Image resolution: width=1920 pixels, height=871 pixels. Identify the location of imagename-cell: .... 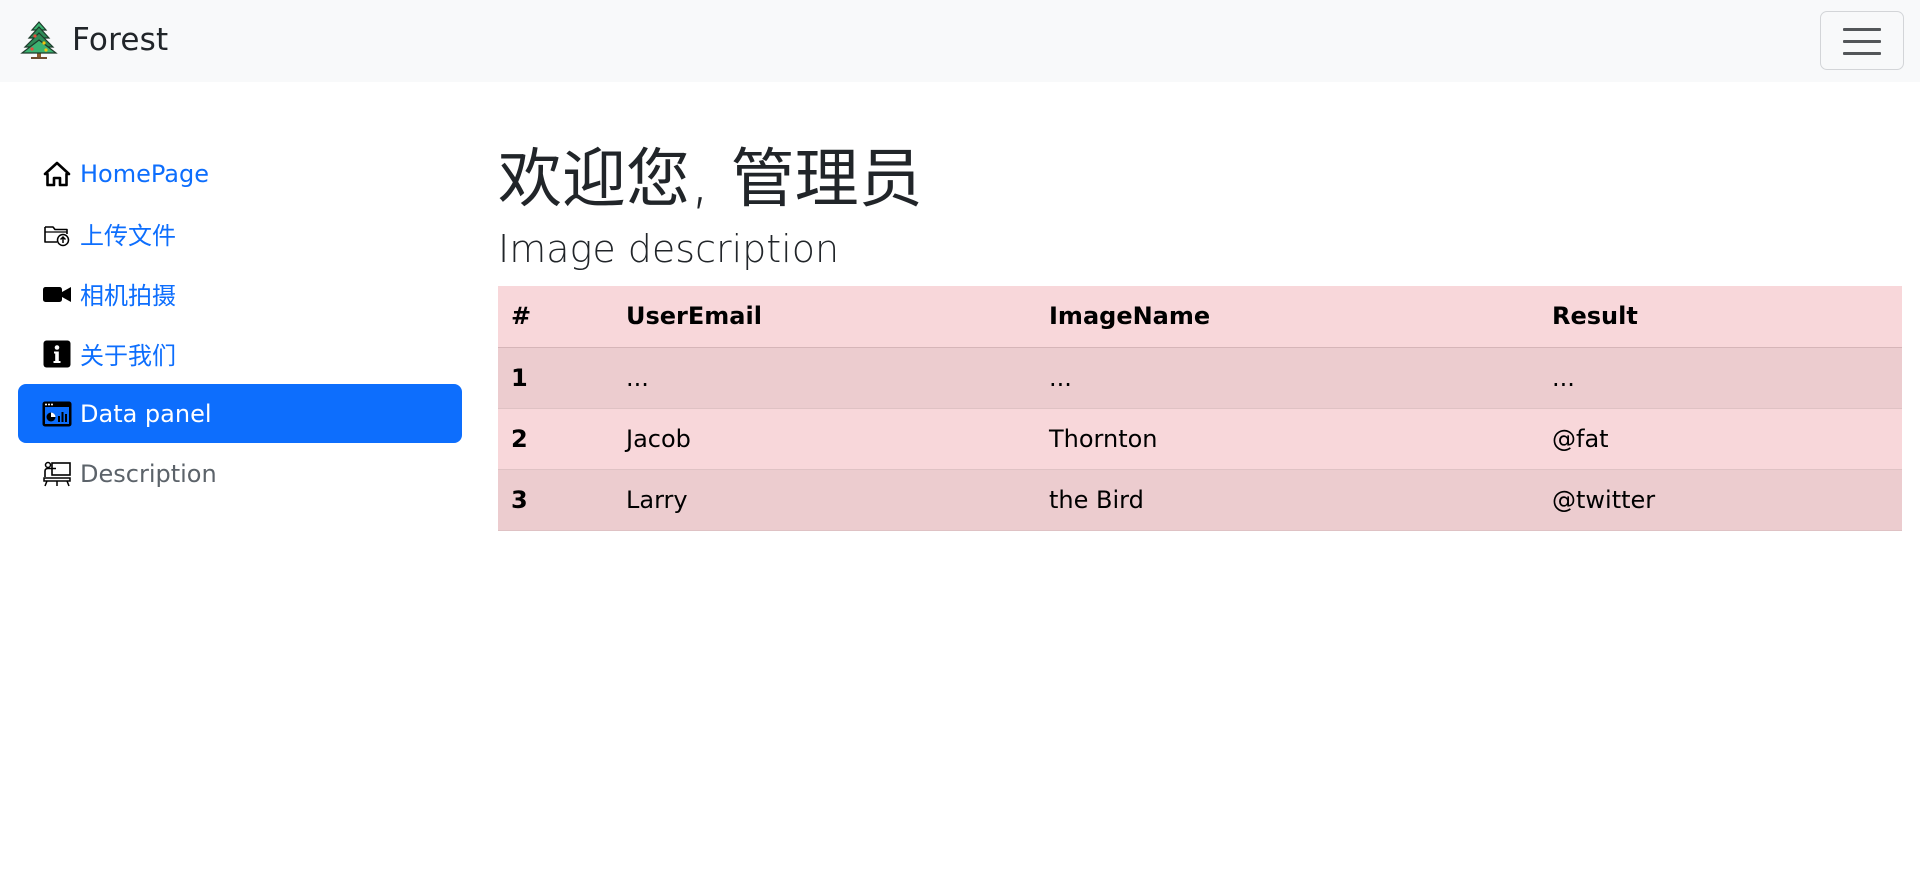
(1287, 378).